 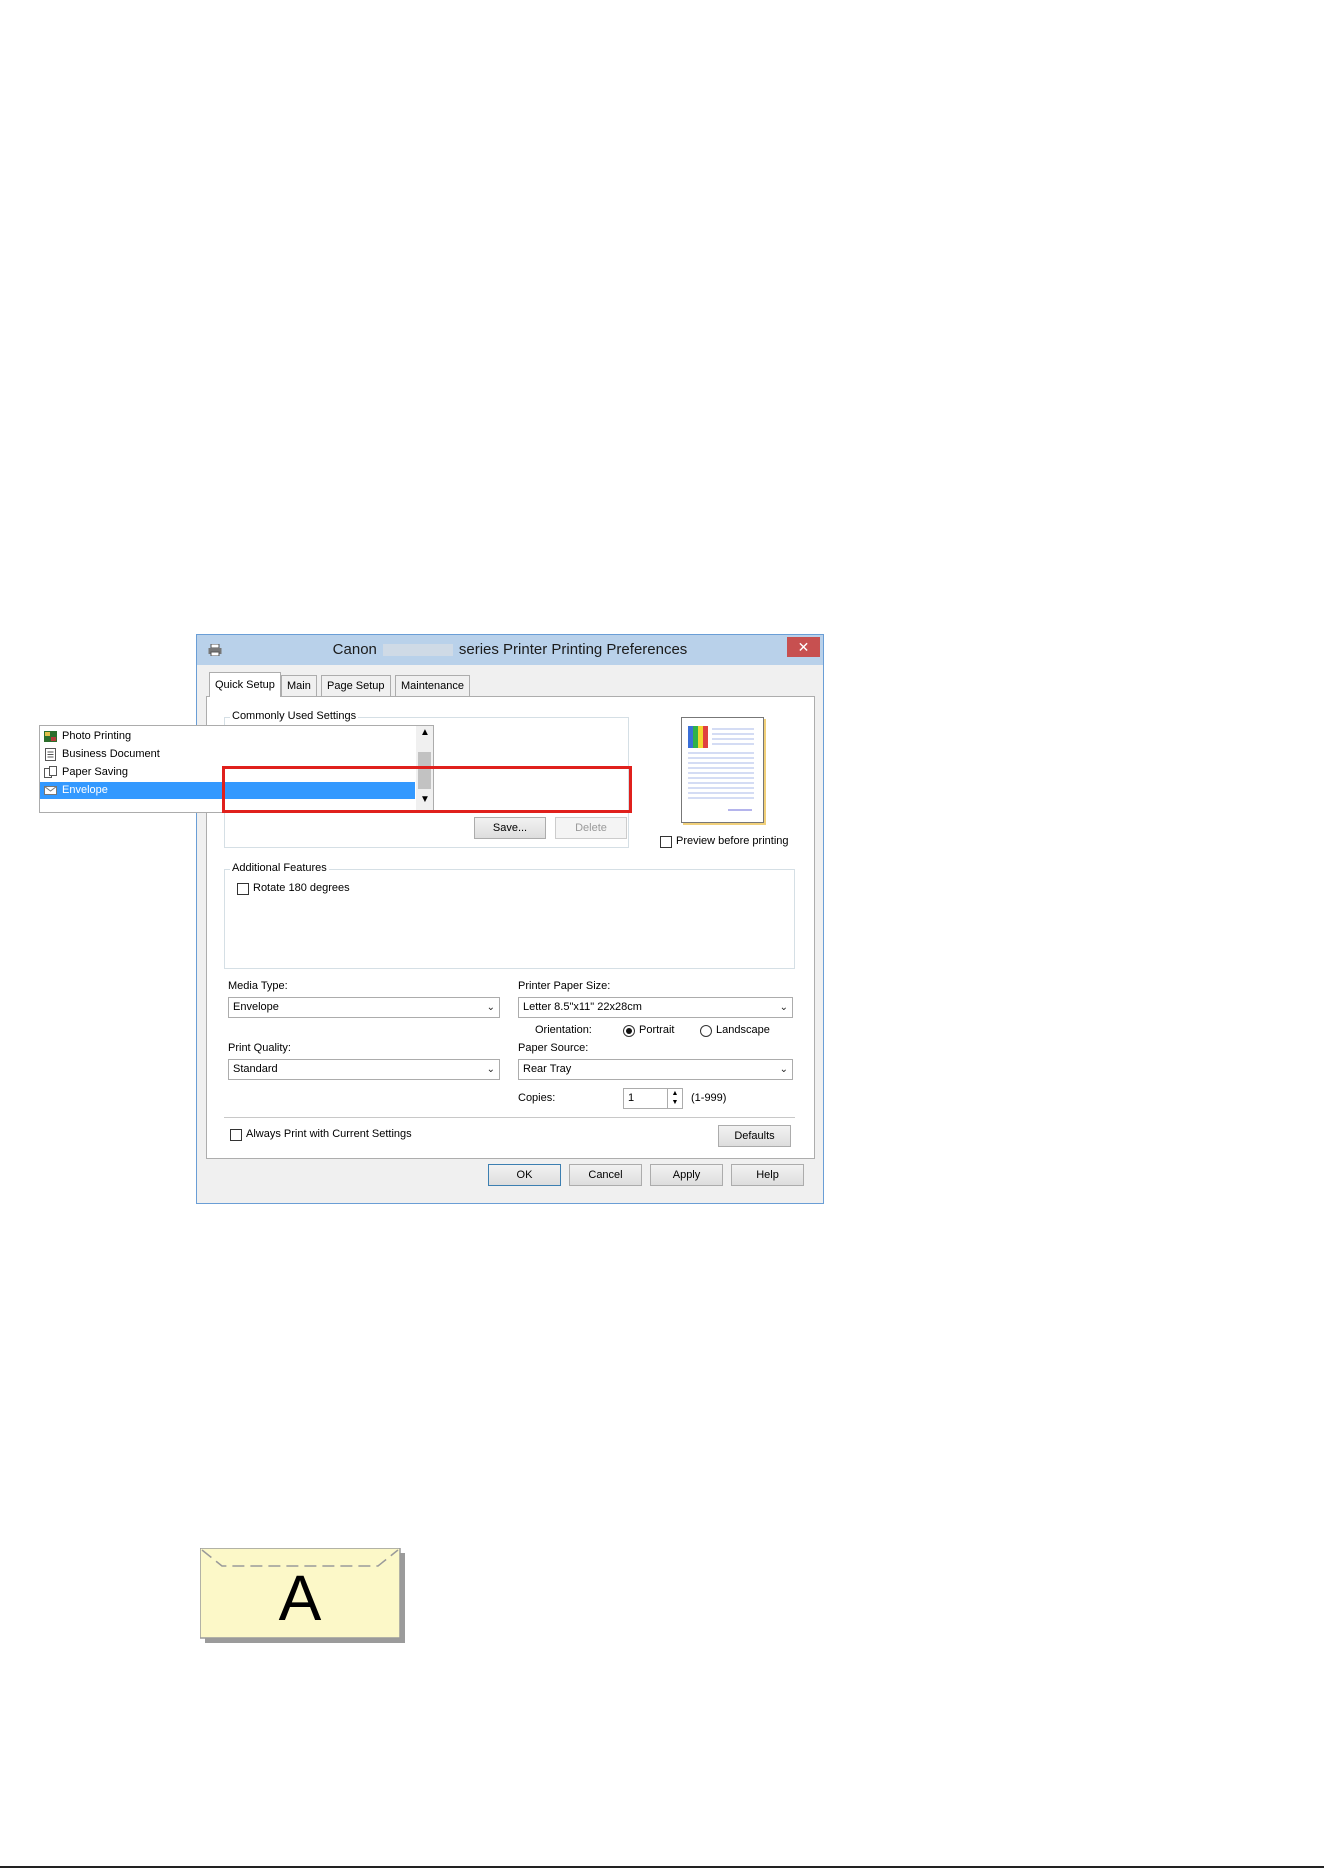 I want to click on delete-button: Delete, so click(x=591, y=828).